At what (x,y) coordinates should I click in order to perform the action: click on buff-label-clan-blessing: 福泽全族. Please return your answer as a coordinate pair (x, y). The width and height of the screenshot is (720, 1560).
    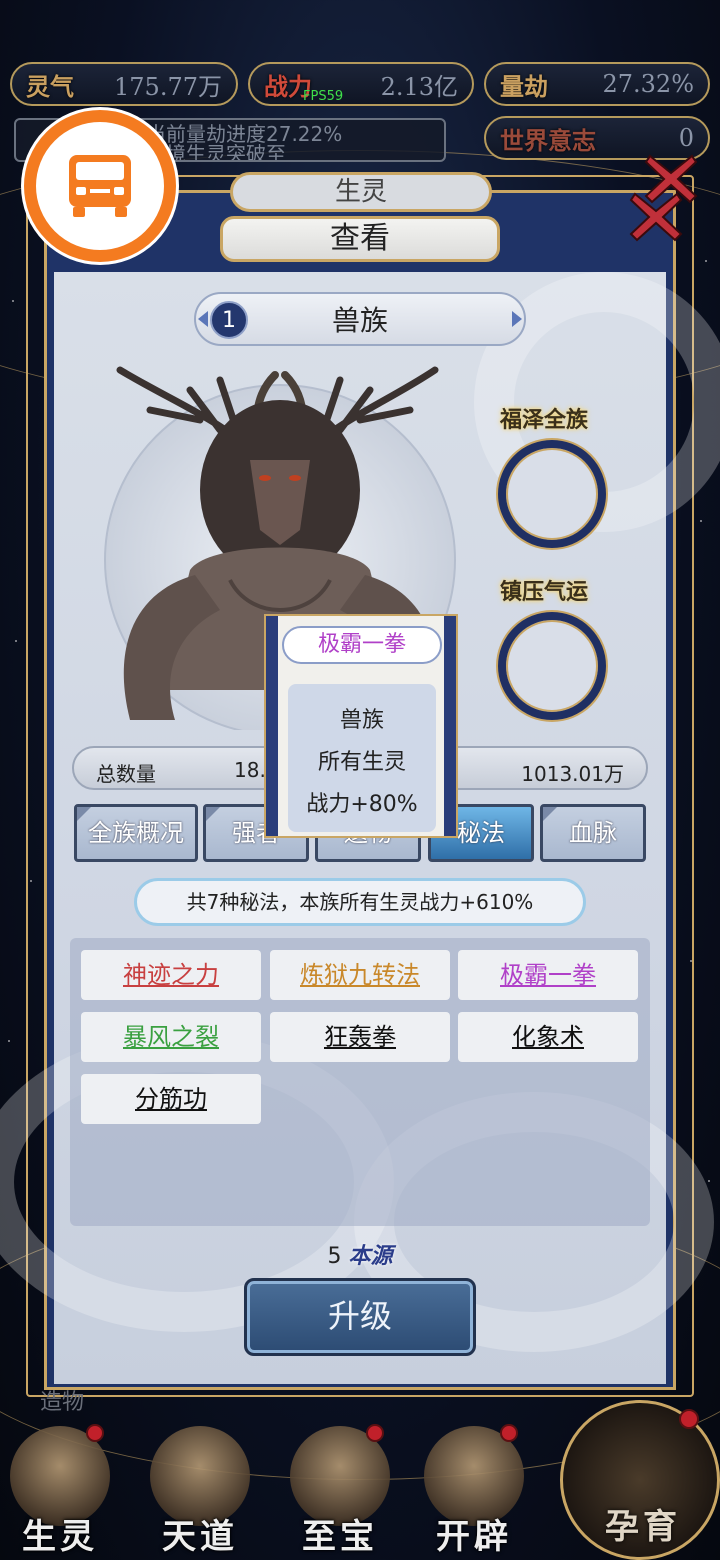
    Looking at the image, I should click on (544, 420).